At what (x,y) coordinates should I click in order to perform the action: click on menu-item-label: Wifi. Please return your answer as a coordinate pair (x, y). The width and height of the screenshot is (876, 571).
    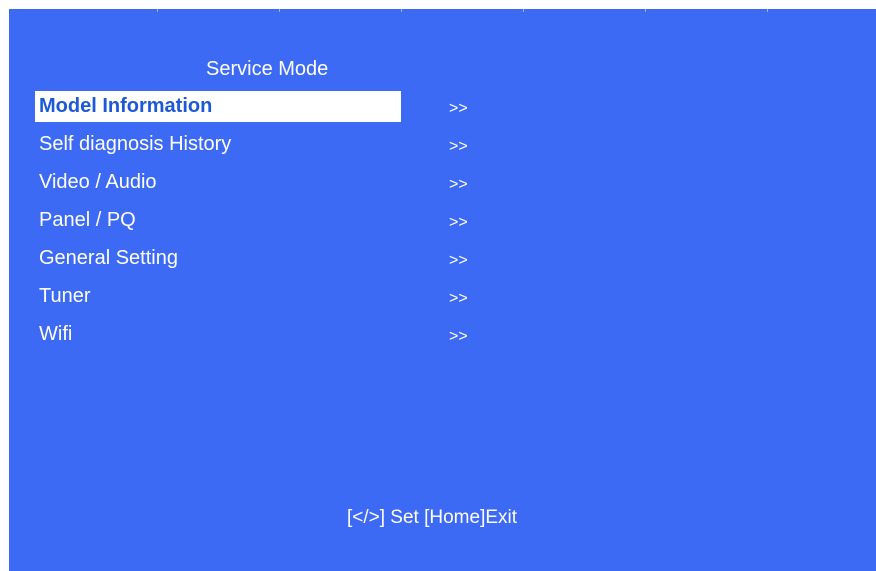
    Looking at the image, I should click on (56, 334).